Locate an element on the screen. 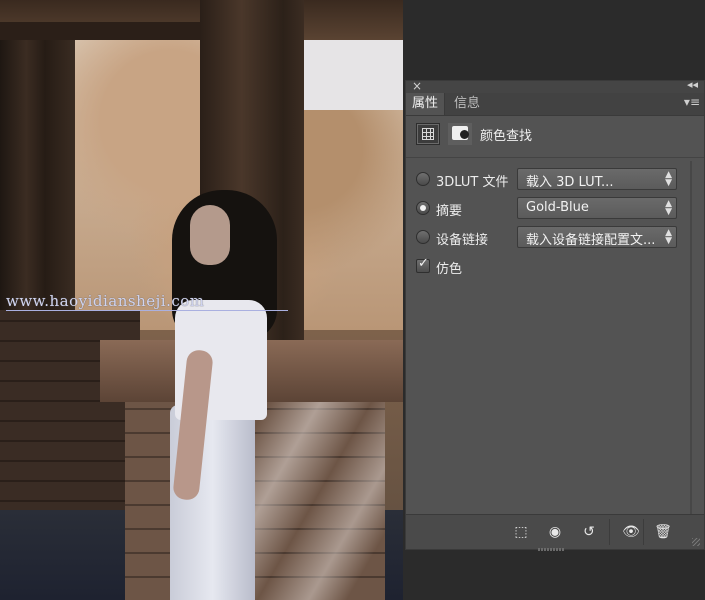  clip-to-layer-icon: ⬚ is located at coordinates (521, 532).